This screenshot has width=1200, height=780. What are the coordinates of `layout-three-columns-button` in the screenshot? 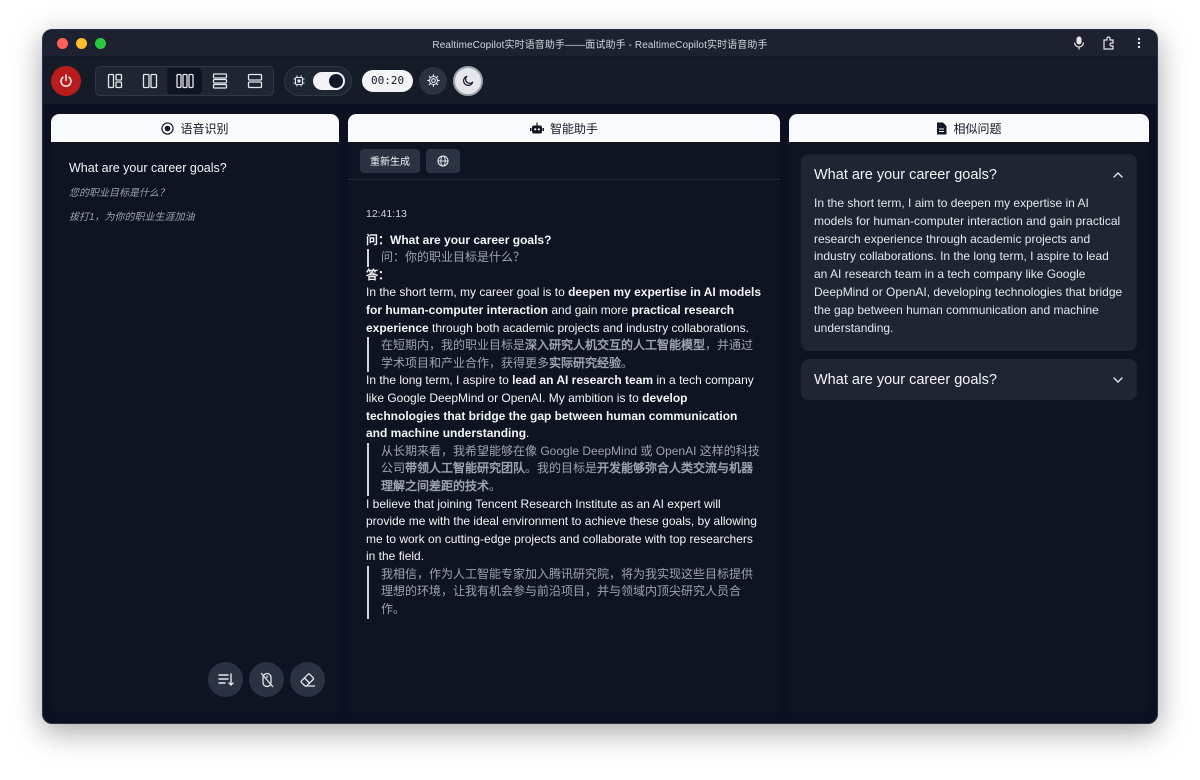 It's located at (184, 80).